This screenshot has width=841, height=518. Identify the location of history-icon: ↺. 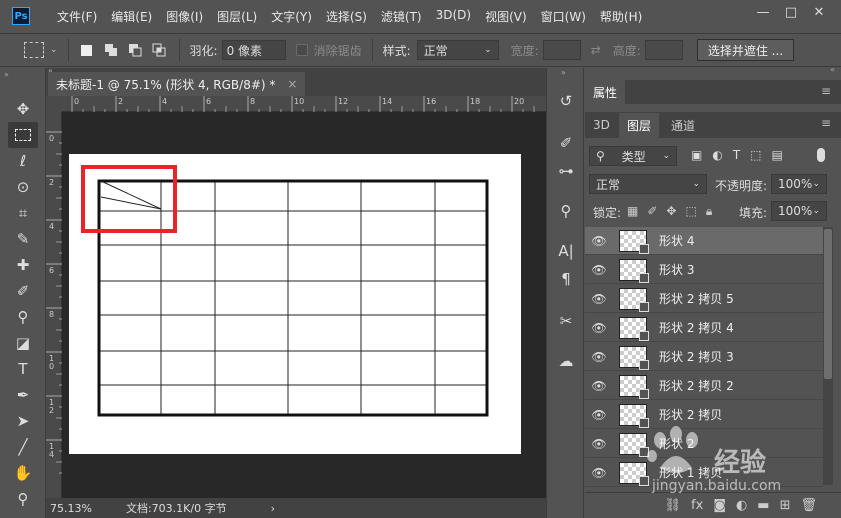
(566, 101).